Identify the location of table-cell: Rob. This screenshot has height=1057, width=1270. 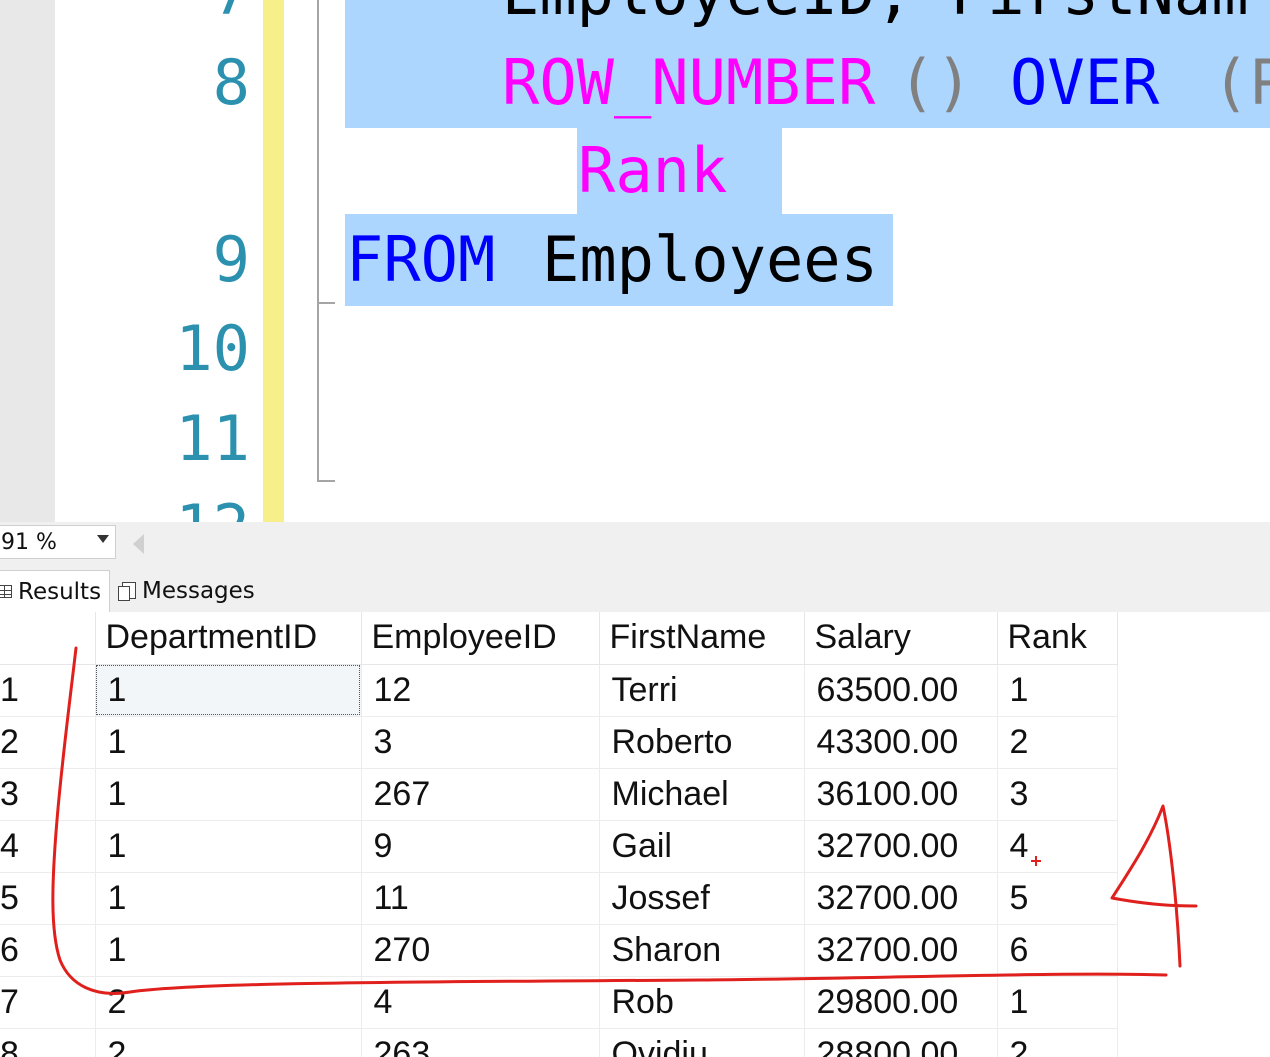
(702, 1002).